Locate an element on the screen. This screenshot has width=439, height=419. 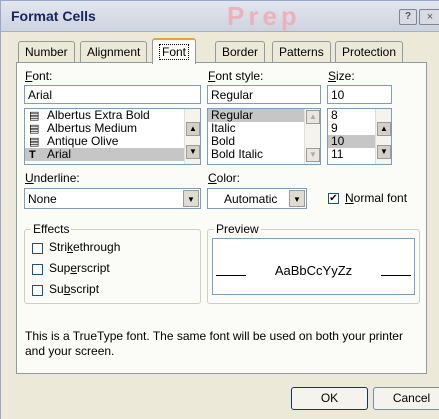
color-value: Automatic is located at coordinates (251, 199).